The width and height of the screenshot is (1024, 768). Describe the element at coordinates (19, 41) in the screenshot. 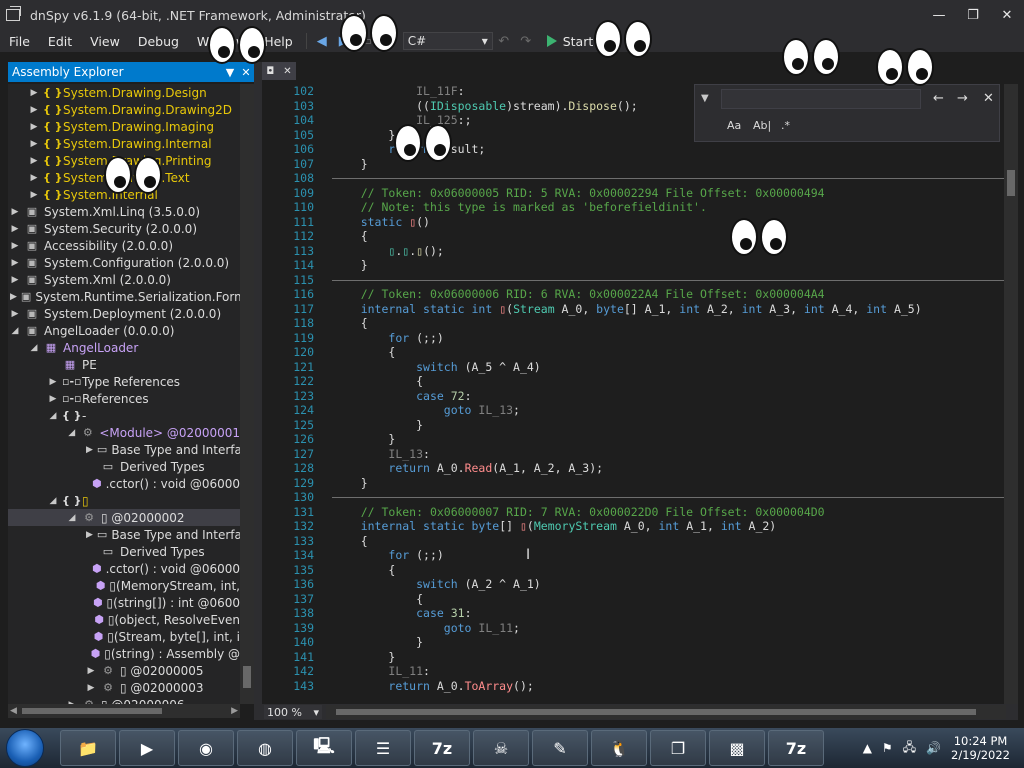

I see `menu-file: File` at that location.